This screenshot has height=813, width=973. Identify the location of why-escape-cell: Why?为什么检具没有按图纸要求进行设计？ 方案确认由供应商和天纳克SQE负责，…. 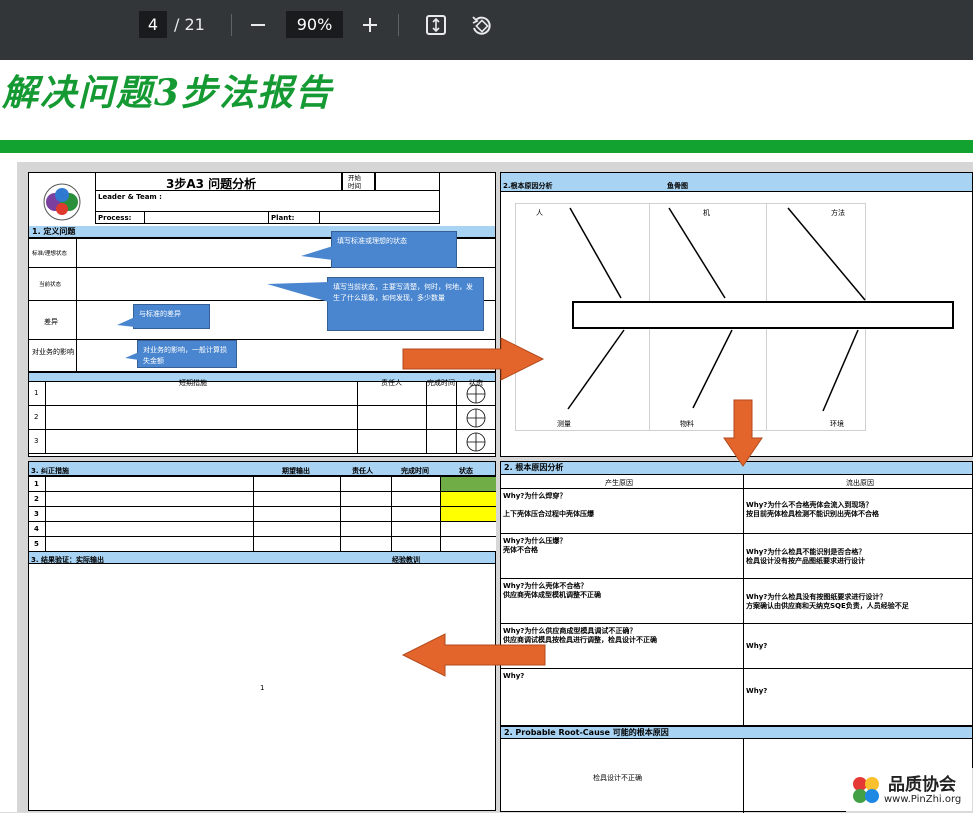
(858, 601).